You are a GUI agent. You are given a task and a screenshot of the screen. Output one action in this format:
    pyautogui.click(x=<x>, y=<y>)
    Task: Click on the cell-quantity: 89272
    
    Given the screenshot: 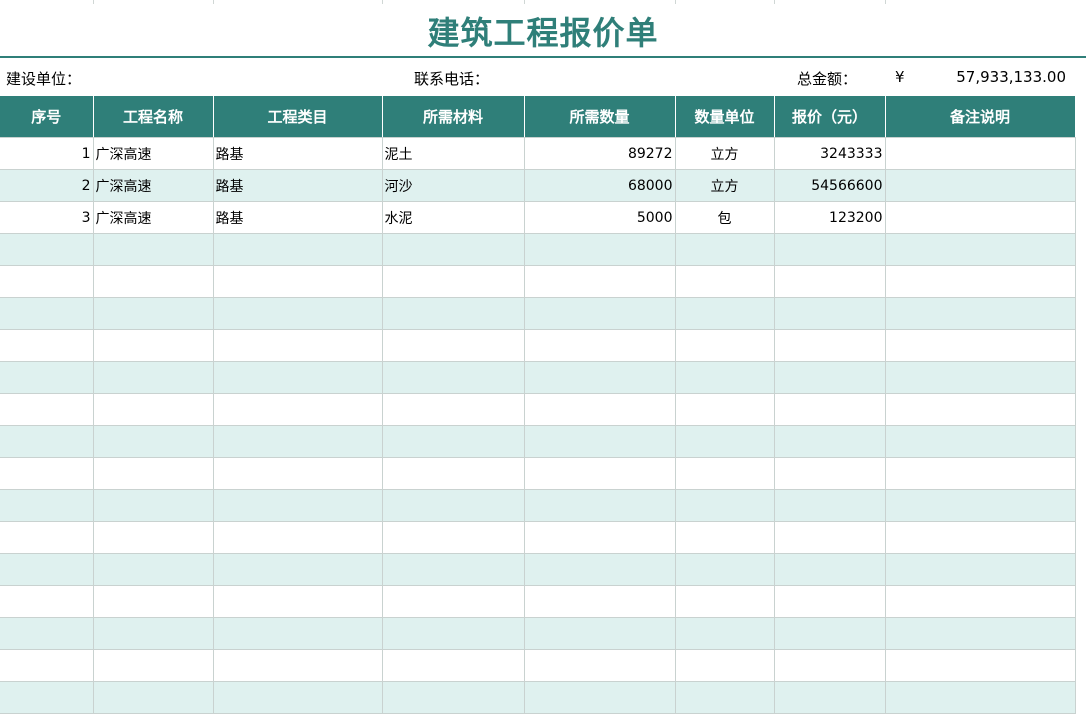 What is the action you would take?
    pyautogui.click(x=600, y=153)
    